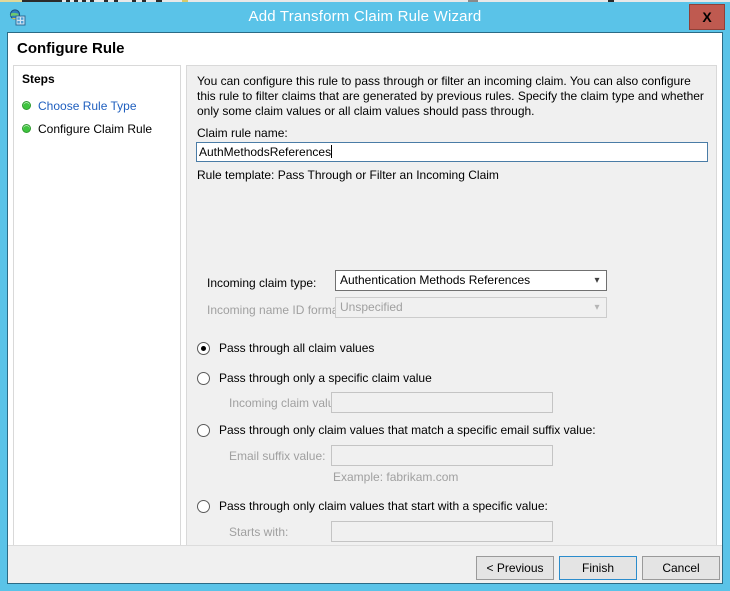 Image resolution: width=730 pixels, height=591 pixels. I want to click on incoming-name-id-format-value: Unspecified, so click(371, 307).